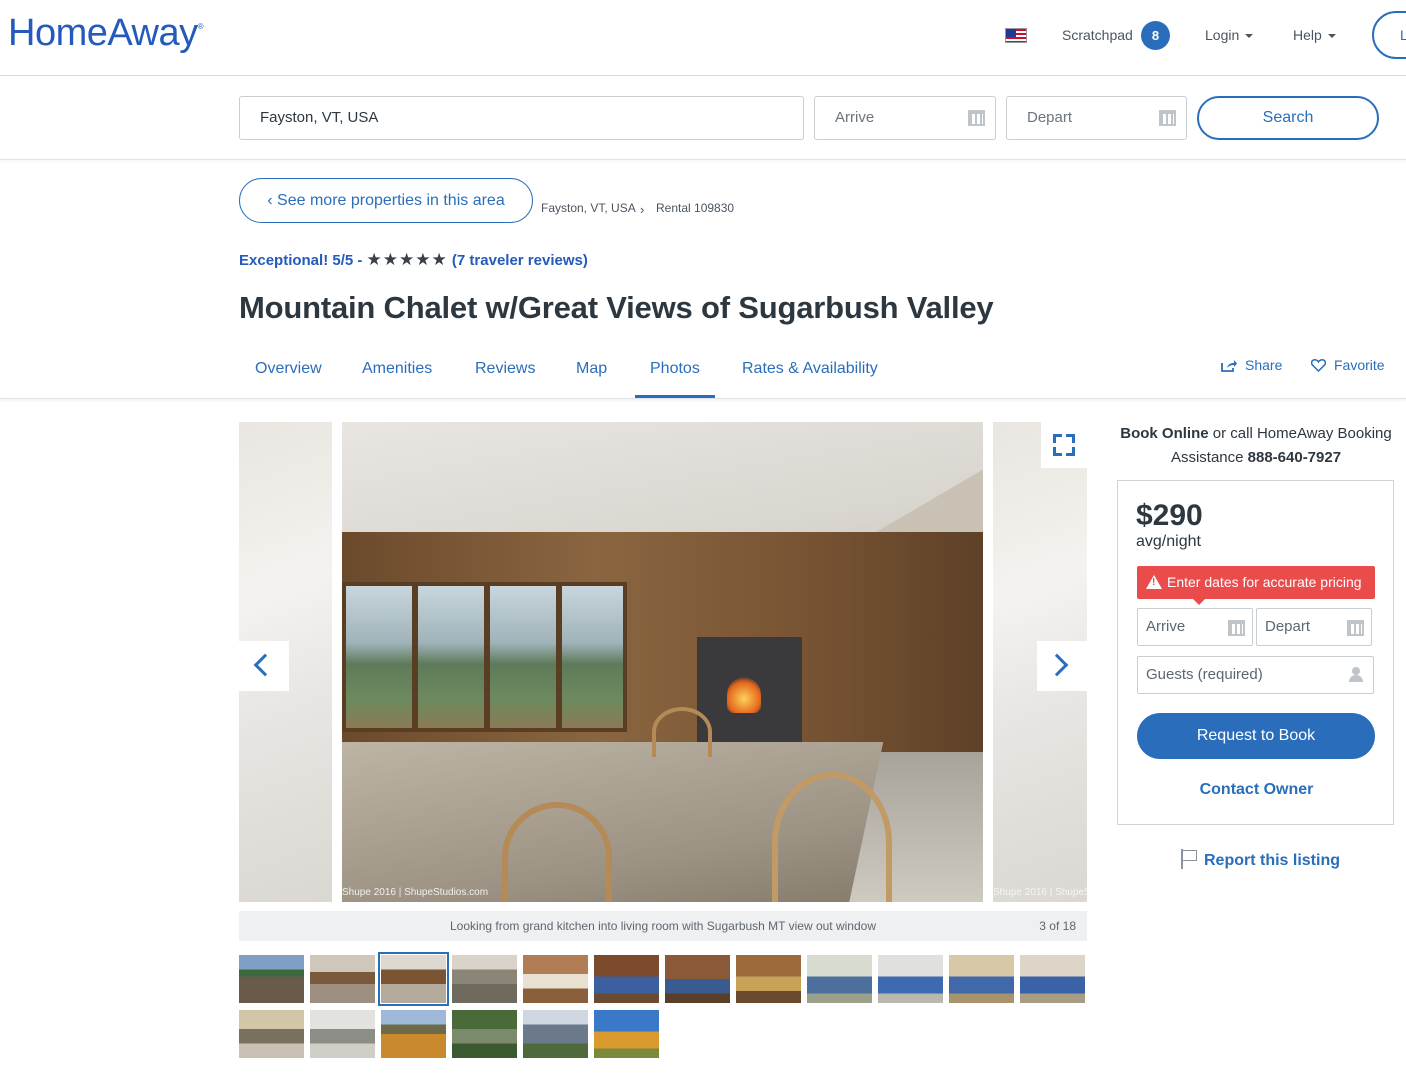 The height and width of the screenshot is (1082, 1406). Describe the element at coordinates (855, 117) in the screenshot. I see `arrive-placeholder: Arrive` at that location.